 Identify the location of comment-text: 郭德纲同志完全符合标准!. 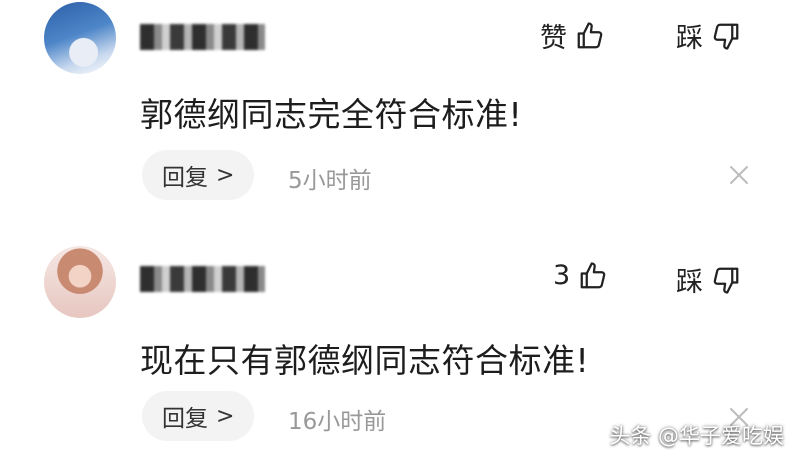
(331, 114).